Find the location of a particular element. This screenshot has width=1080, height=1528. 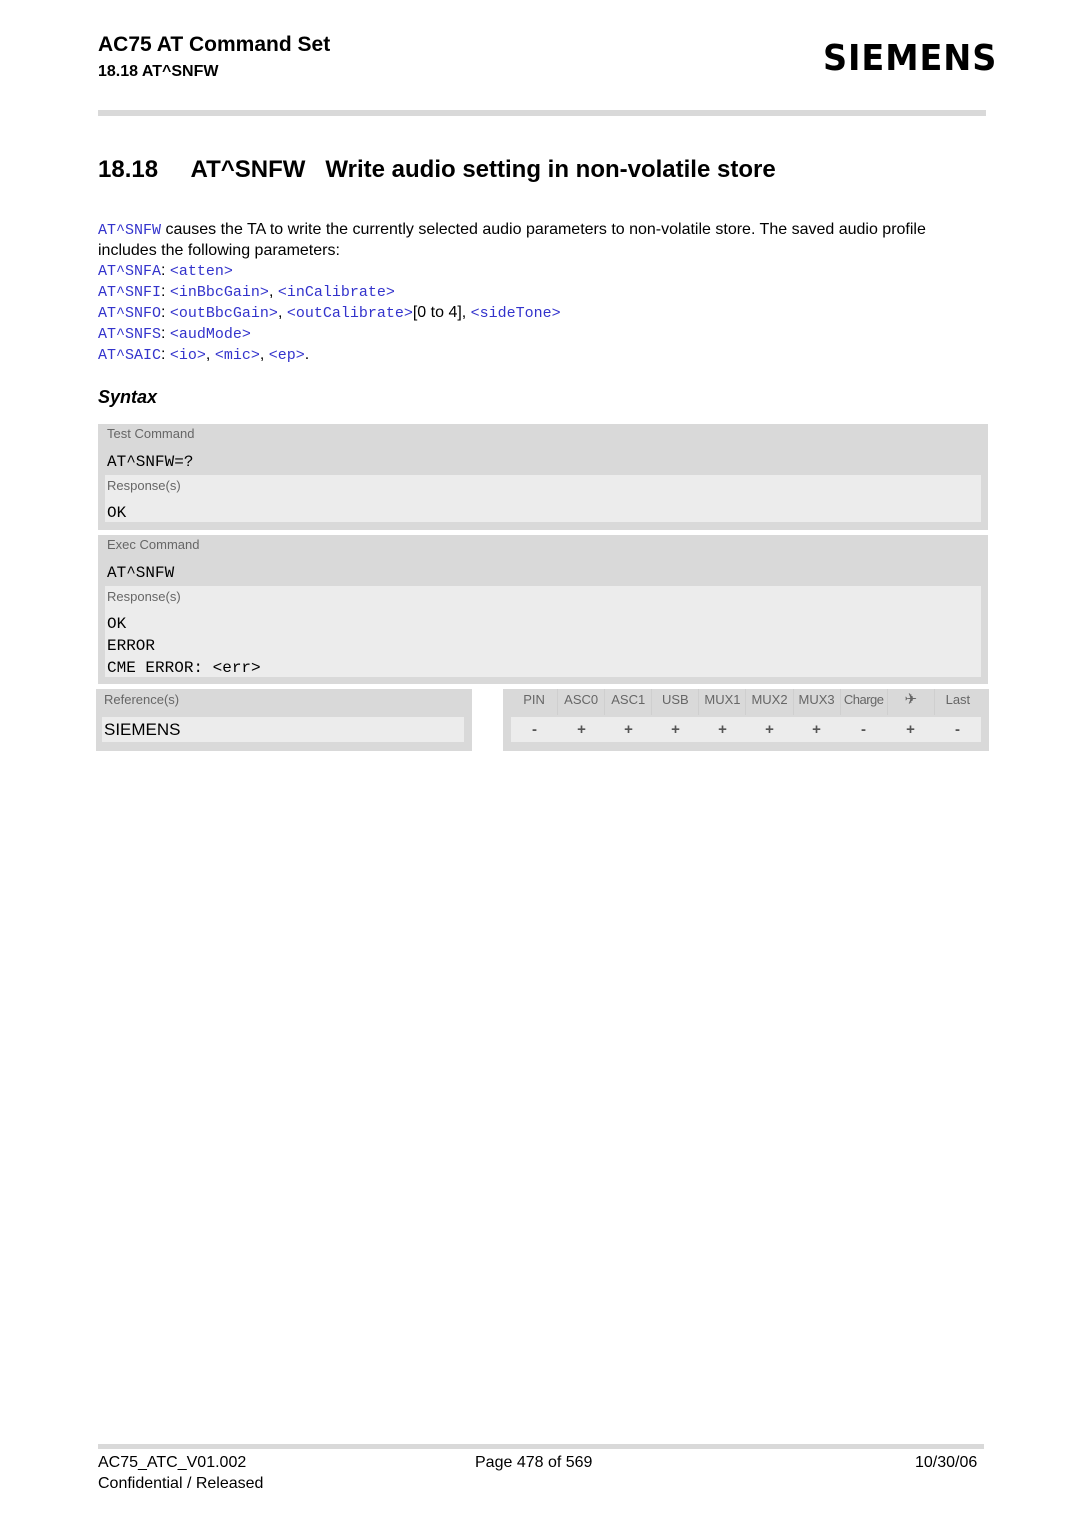

support-header-cell: Last is located at coordinates (958, 699).